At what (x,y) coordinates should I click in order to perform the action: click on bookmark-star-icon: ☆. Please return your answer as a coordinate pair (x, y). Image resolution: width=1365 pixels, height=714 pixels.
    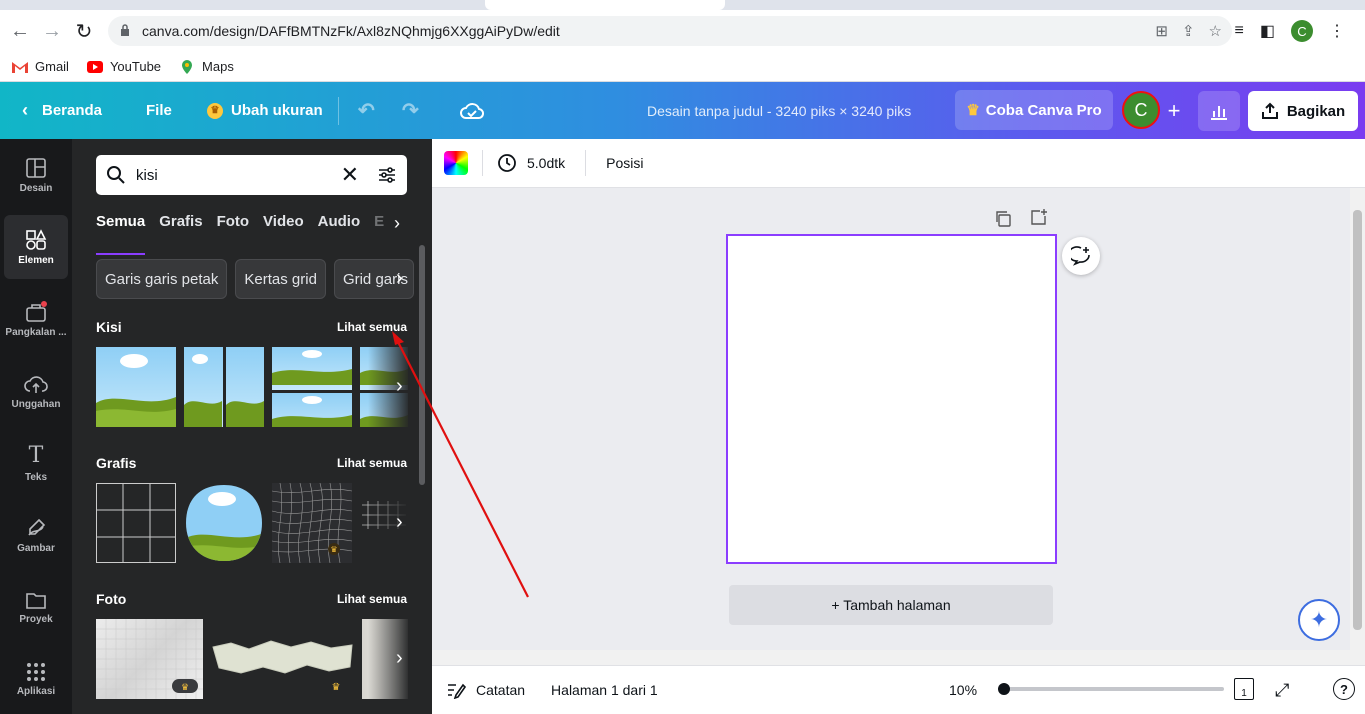
    Looking at the image, I should click on (1215, 31).